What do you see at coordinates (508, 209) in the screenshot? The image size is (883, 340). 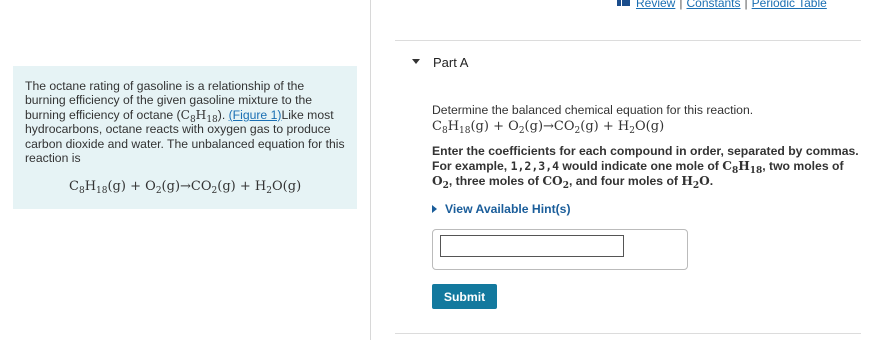 I see `hint-label: View Available Hint(s)` at bounding box center [508, 209].